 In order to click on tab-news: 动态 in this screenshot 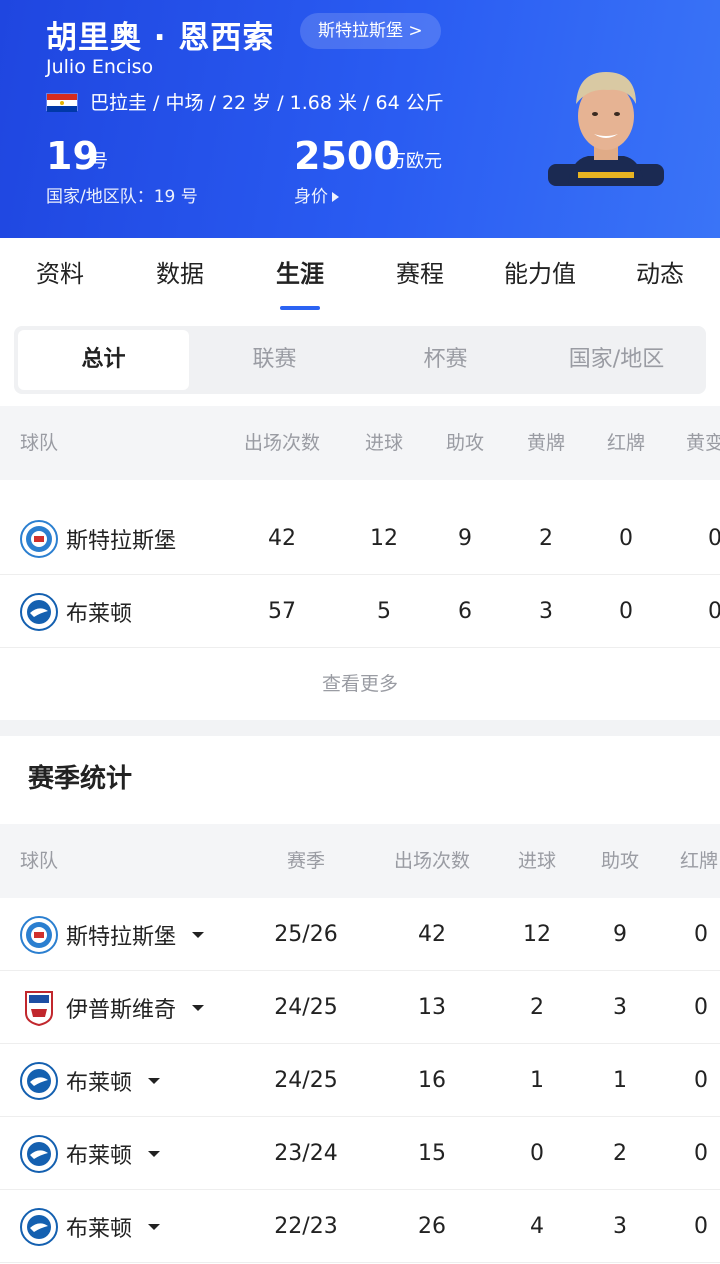, I will do `click(660, 274)`.